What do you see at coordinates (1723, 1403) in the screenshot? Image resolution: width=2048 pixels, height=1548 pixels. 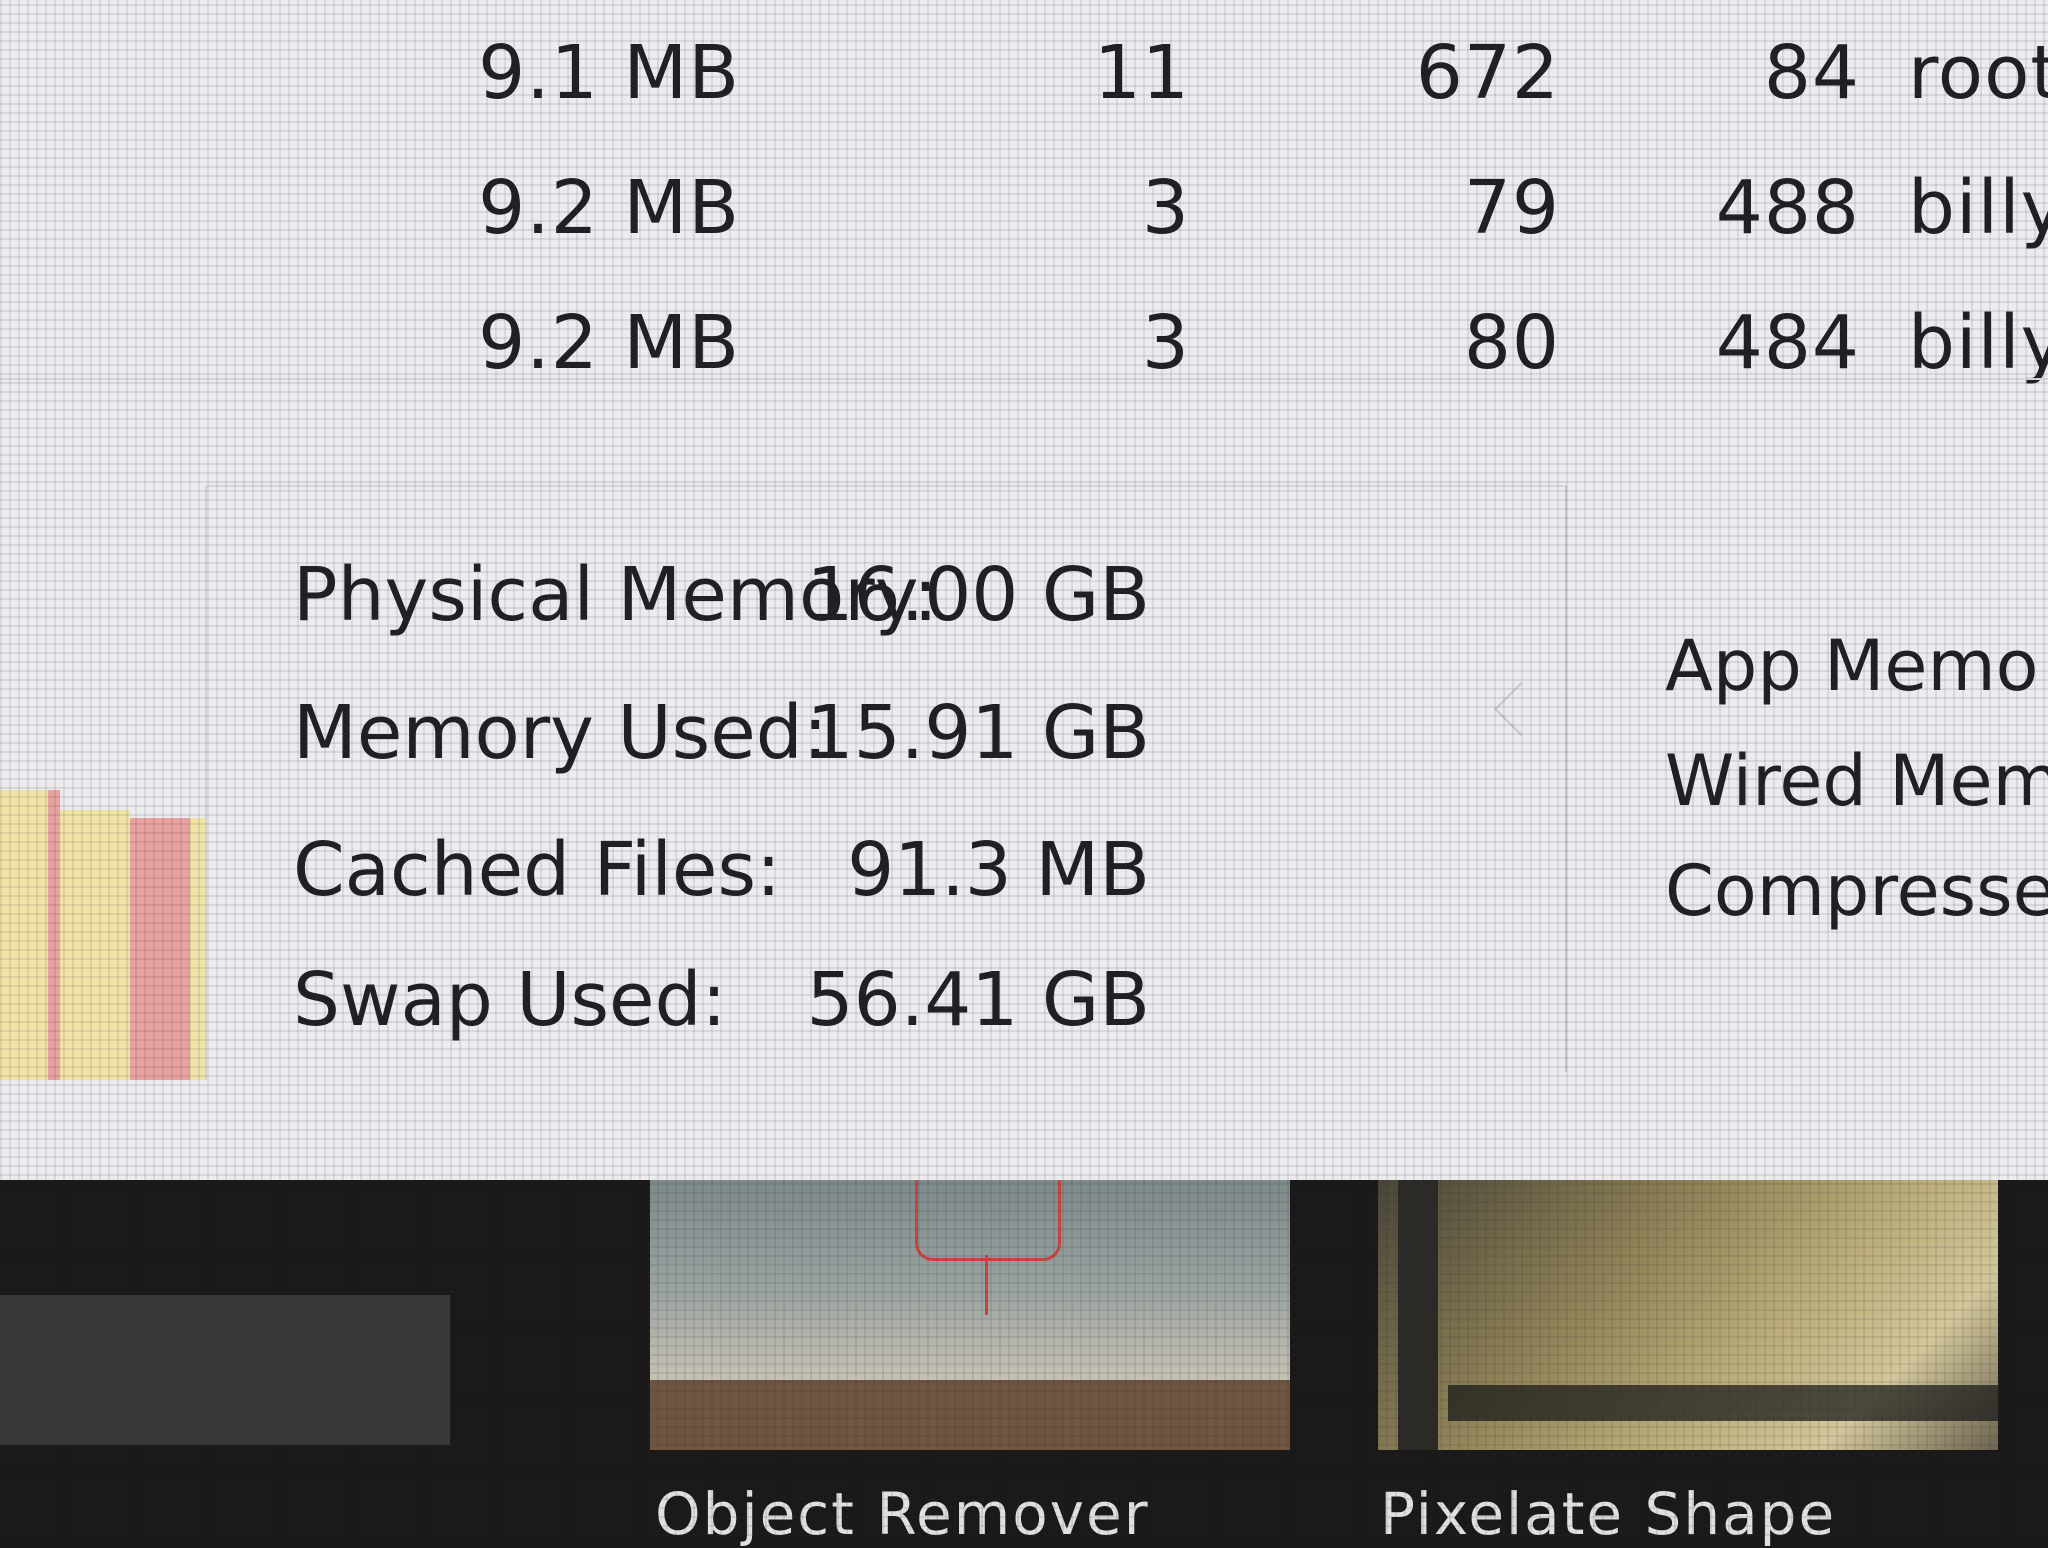 I see `scrubber-bar` at bounding box center [1723, 1403].